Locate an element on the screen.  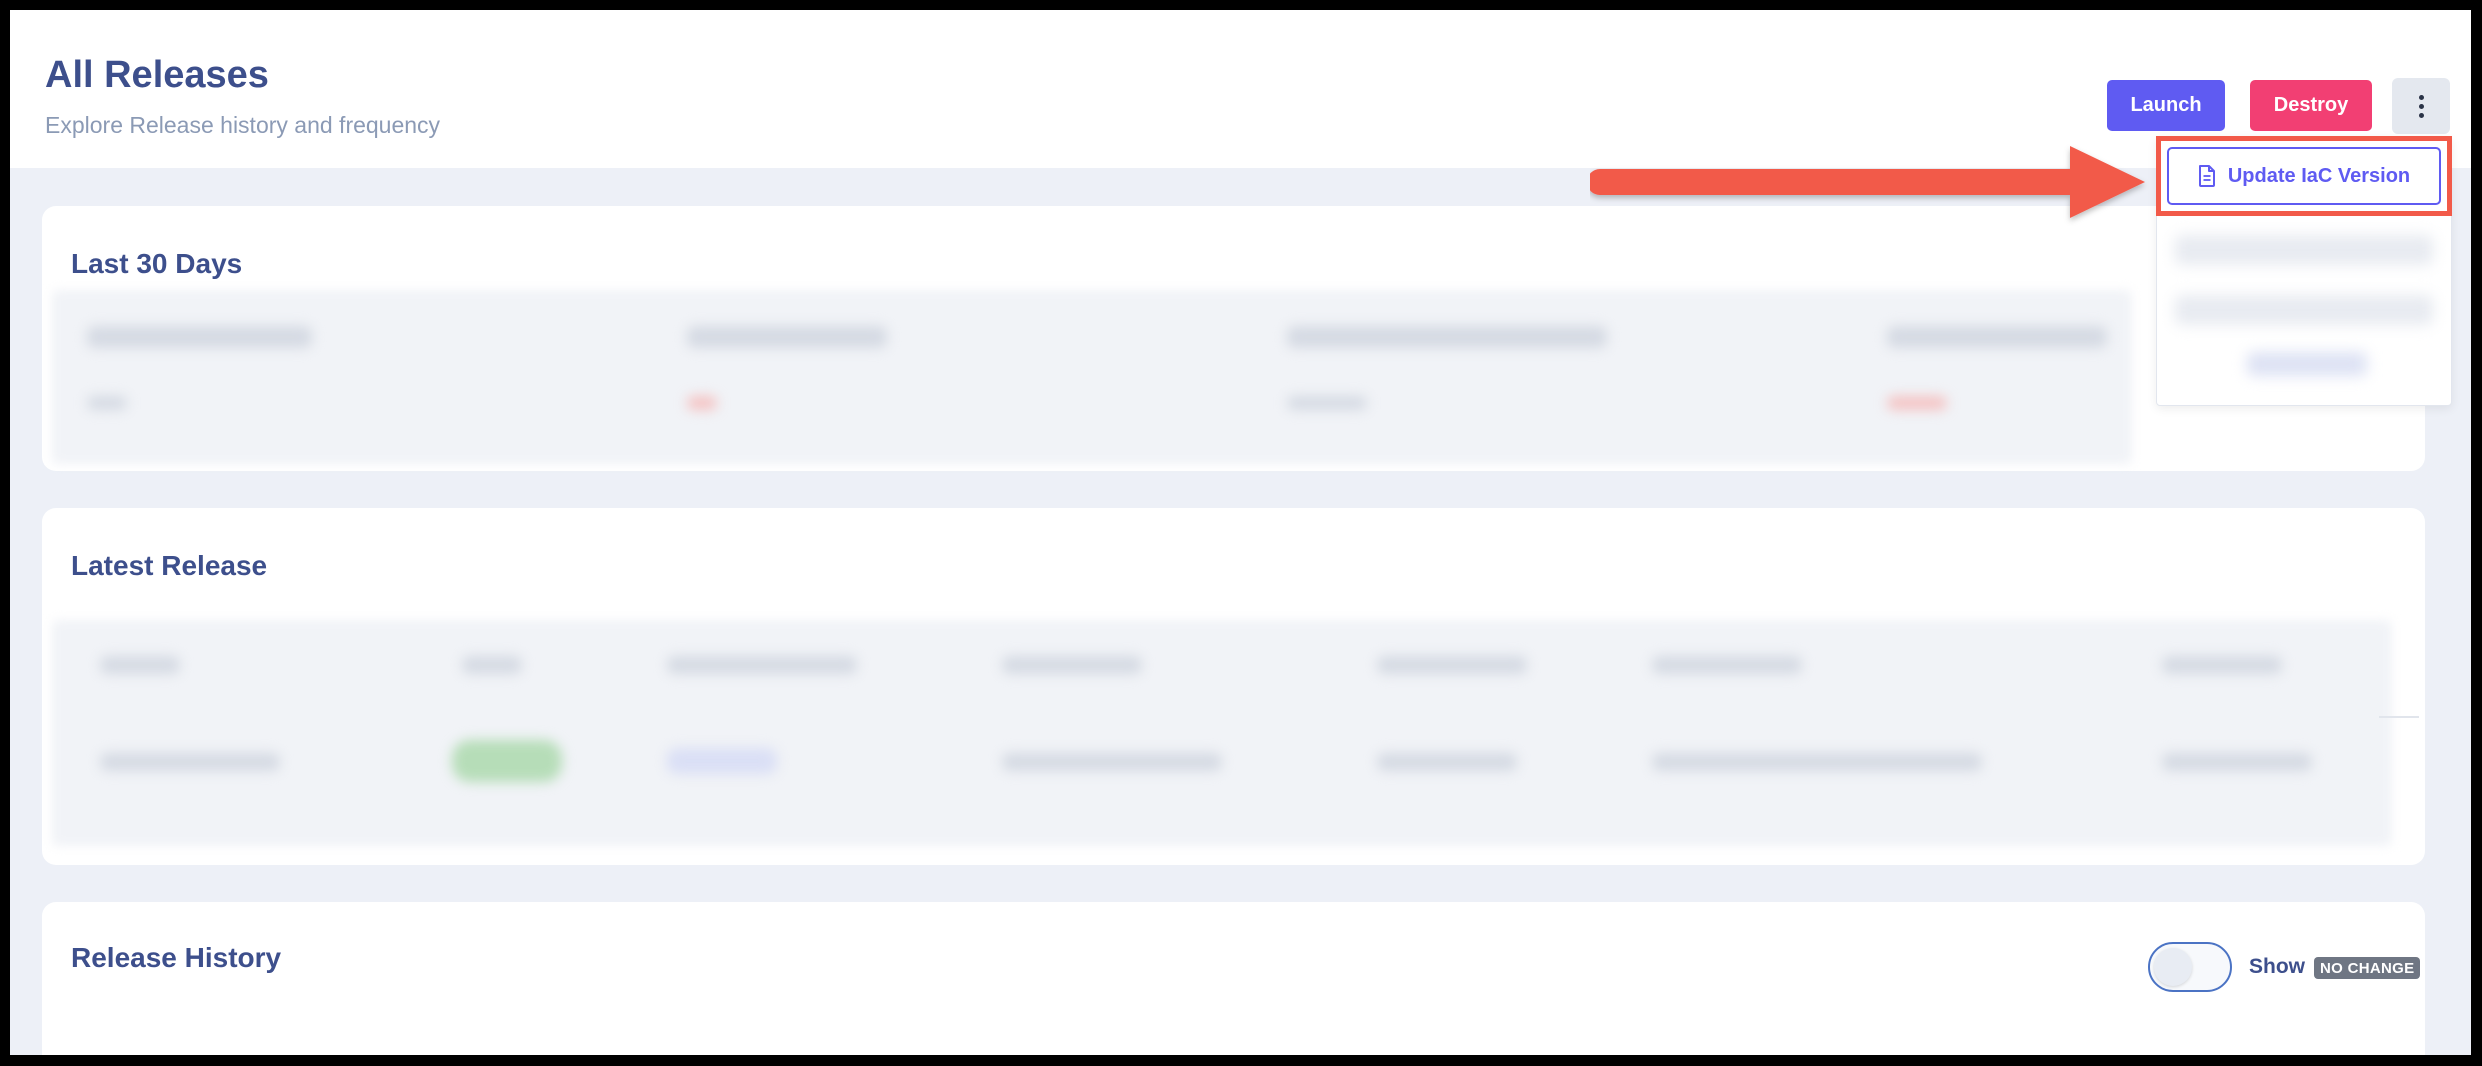
launch-button: Launch is located at coordinates (2166, 105).